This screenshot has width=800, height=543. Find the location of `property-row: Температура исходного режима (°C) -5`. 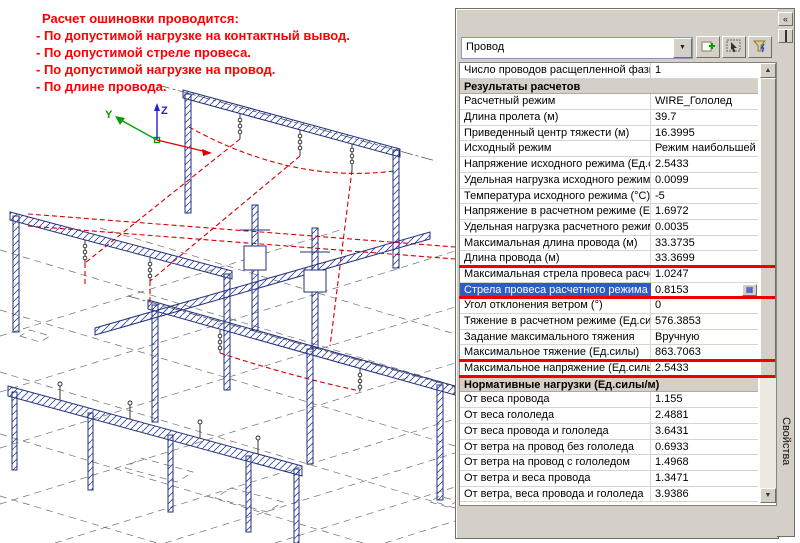

property-row: Температура исходного режима (°C) -5 is located at coordinates (609, 196).